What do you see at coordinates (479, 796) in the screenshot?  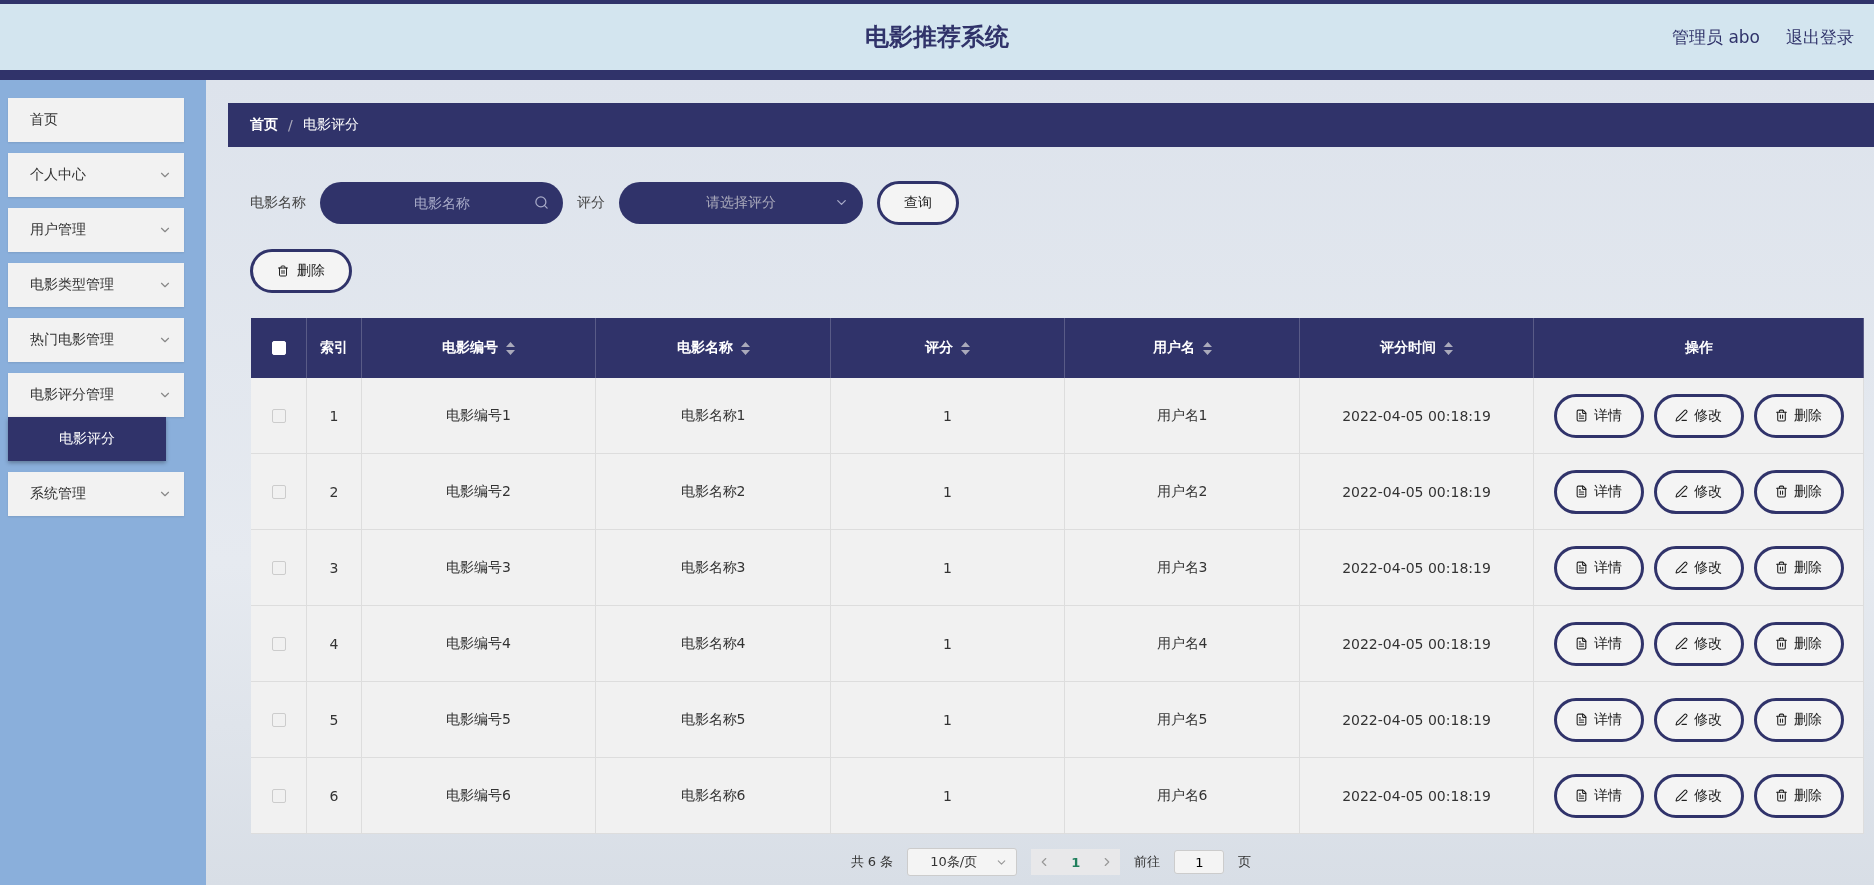 I see `table-cell: 电影编号6` at bounding box center [479, 796].